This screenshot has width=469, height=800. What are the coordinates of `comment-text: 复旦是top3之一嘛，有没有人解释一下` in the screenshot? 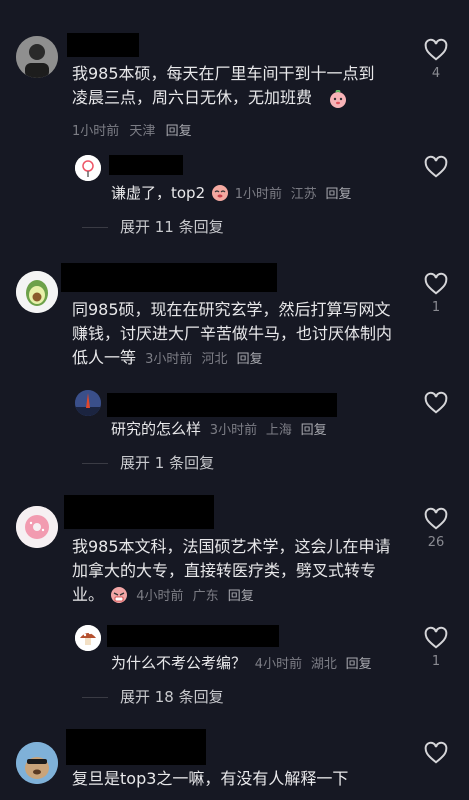 It's located at (210, 778).